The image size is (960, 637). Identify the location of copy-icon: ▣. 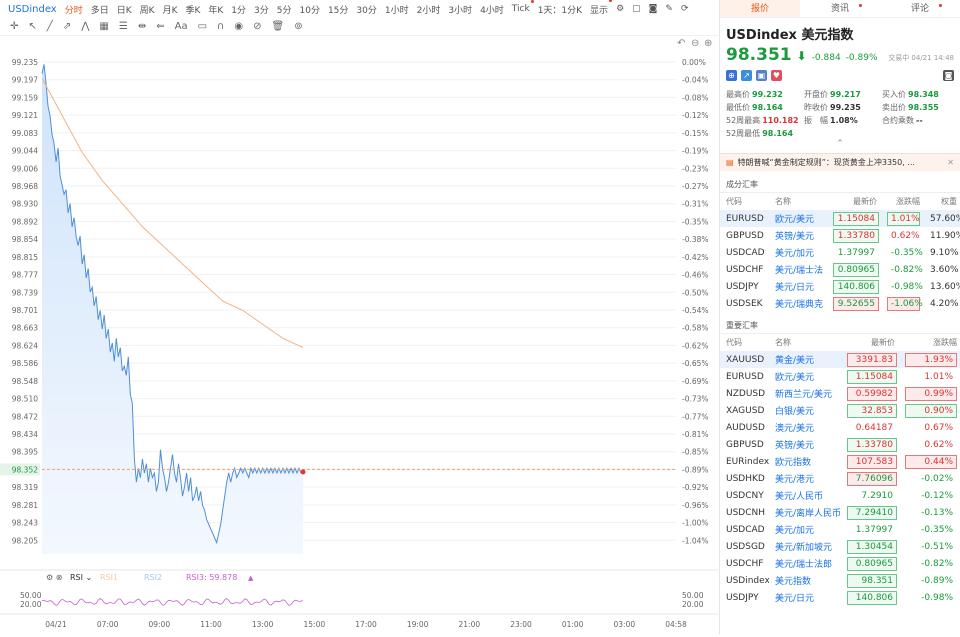
(761, 75).